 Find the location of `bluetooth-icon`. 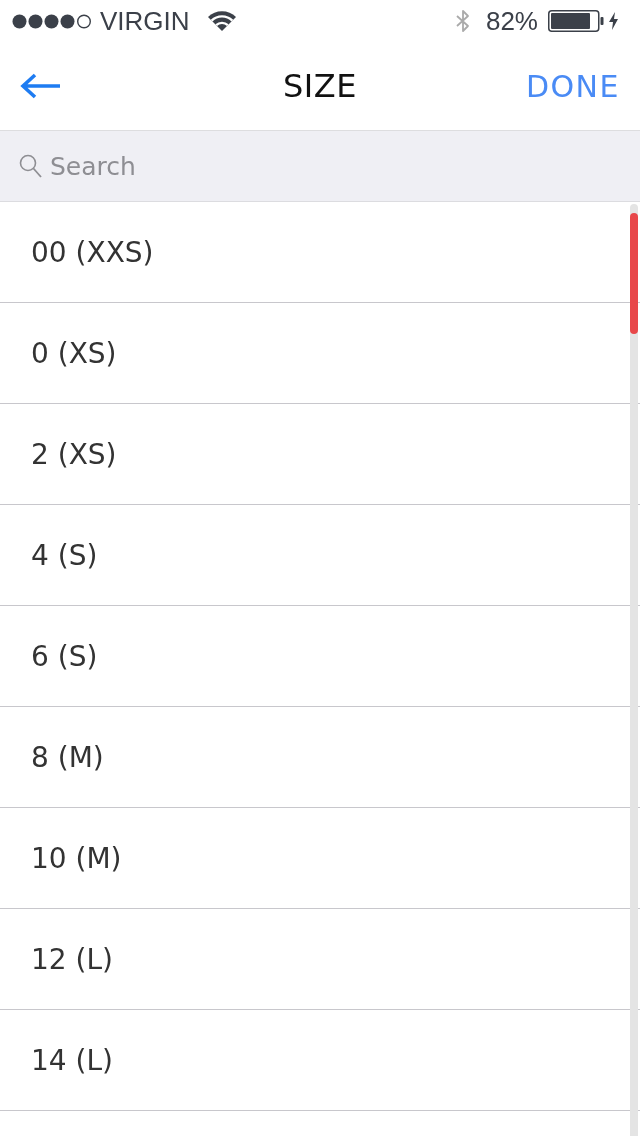

bluetooth-icon is located at coordinates (462, 21).